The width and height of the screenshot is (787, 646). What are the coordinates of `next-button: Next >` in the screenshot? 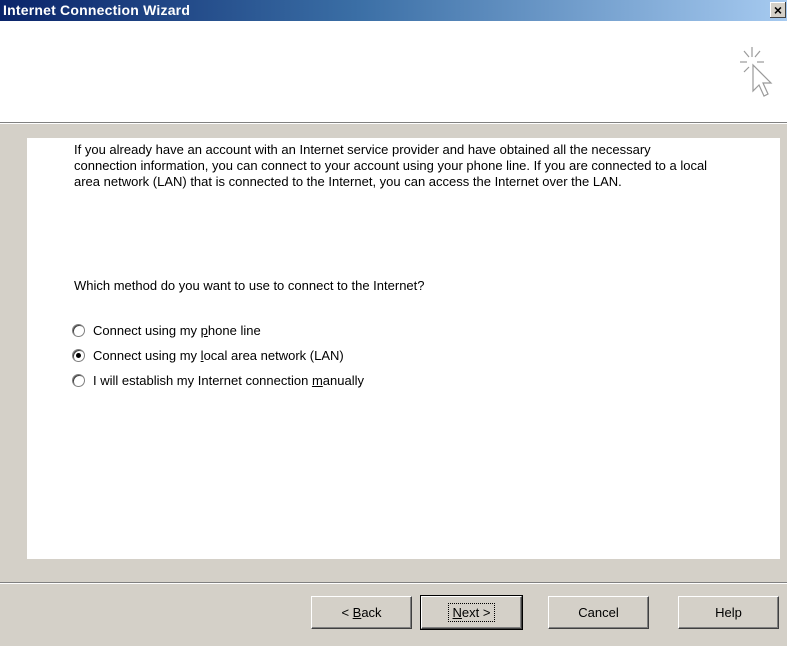 It's located at (471, 612).